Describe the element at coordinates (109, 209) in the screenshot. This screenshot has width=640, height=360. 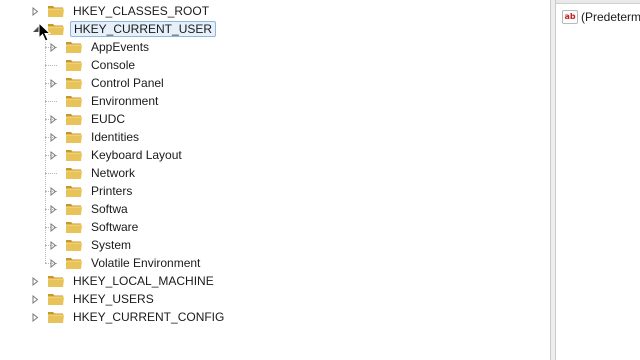
I see `tree-item-label: Softwa` at that location.